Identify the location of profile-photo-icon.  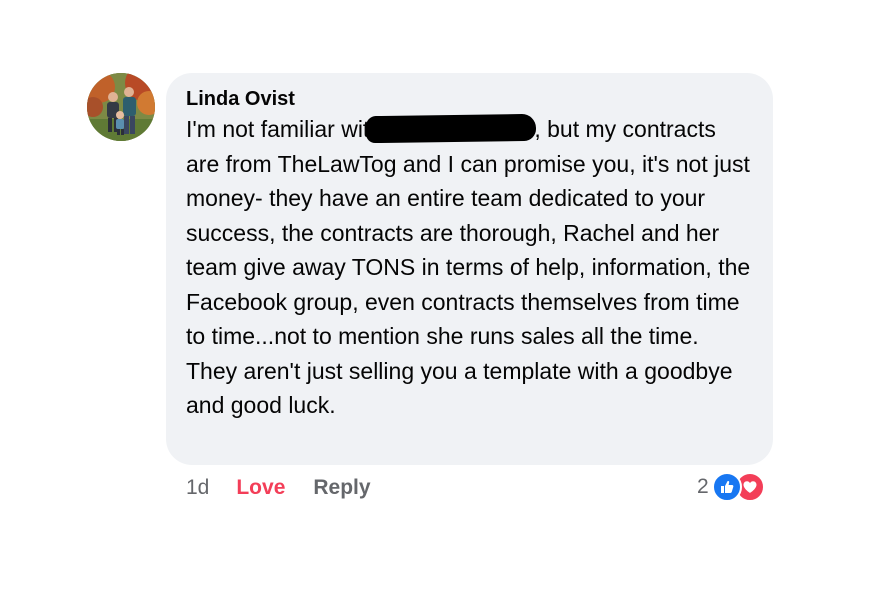
(121, 107).